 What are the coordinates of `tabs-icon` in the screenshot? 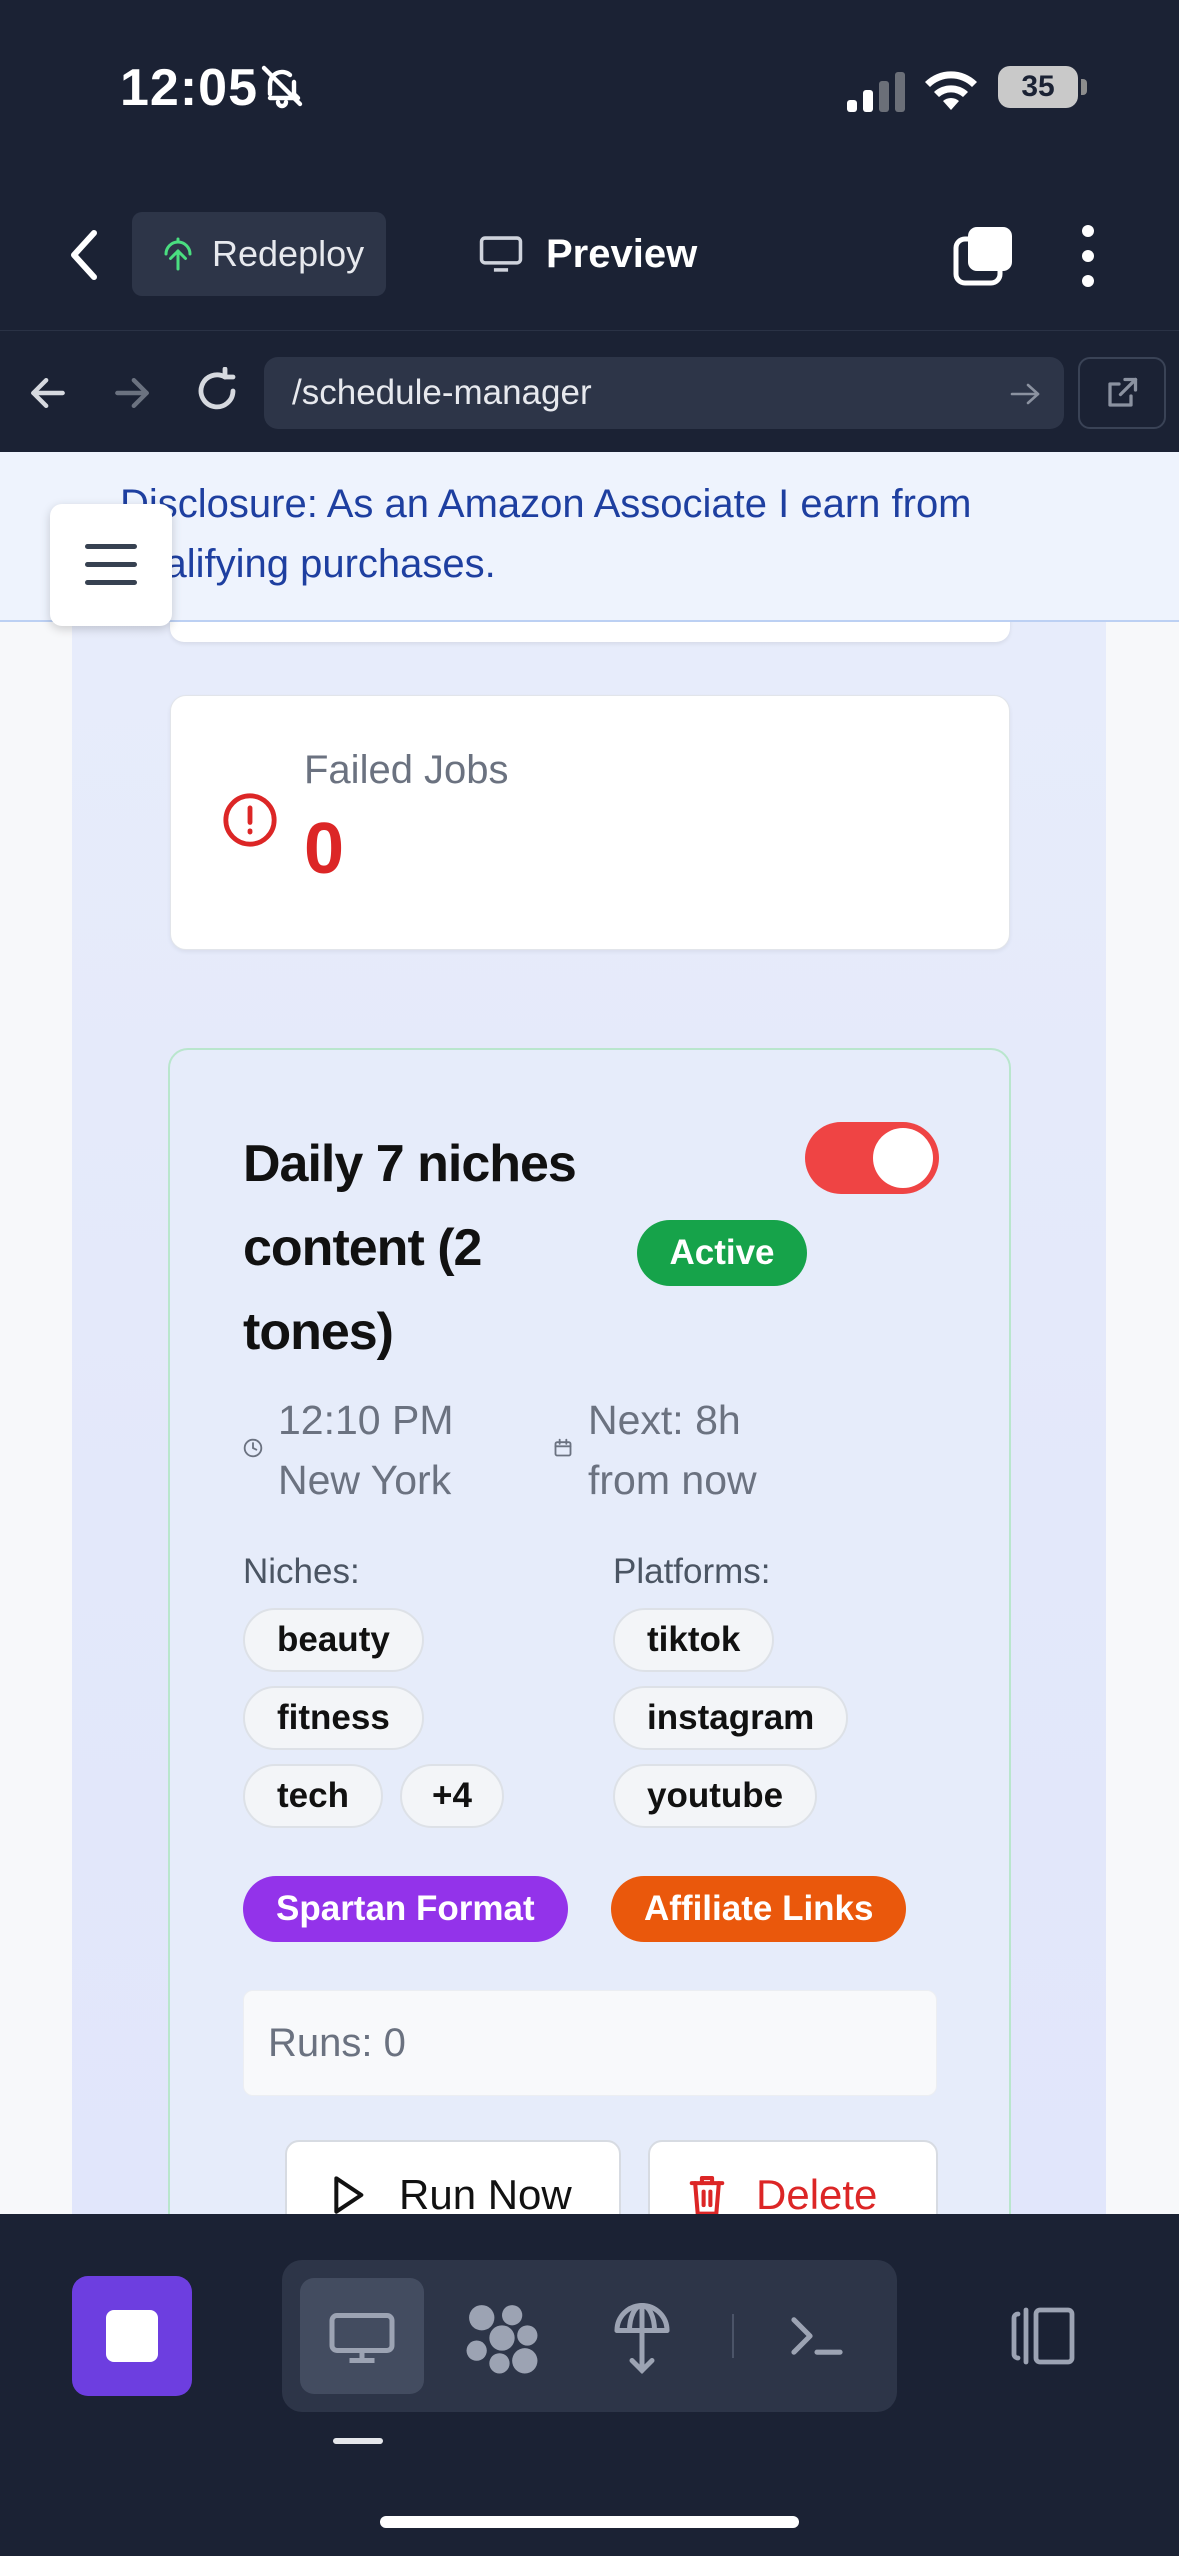 It's located at (983, 256).